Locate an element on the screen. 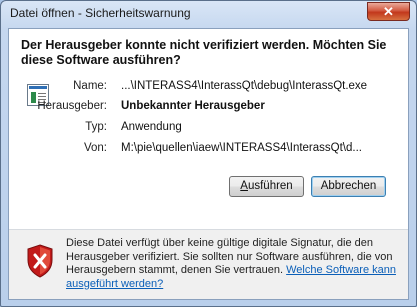 This screenshot has height=307, width=417. type-label: Typ: is located at coordinates (96, 127).